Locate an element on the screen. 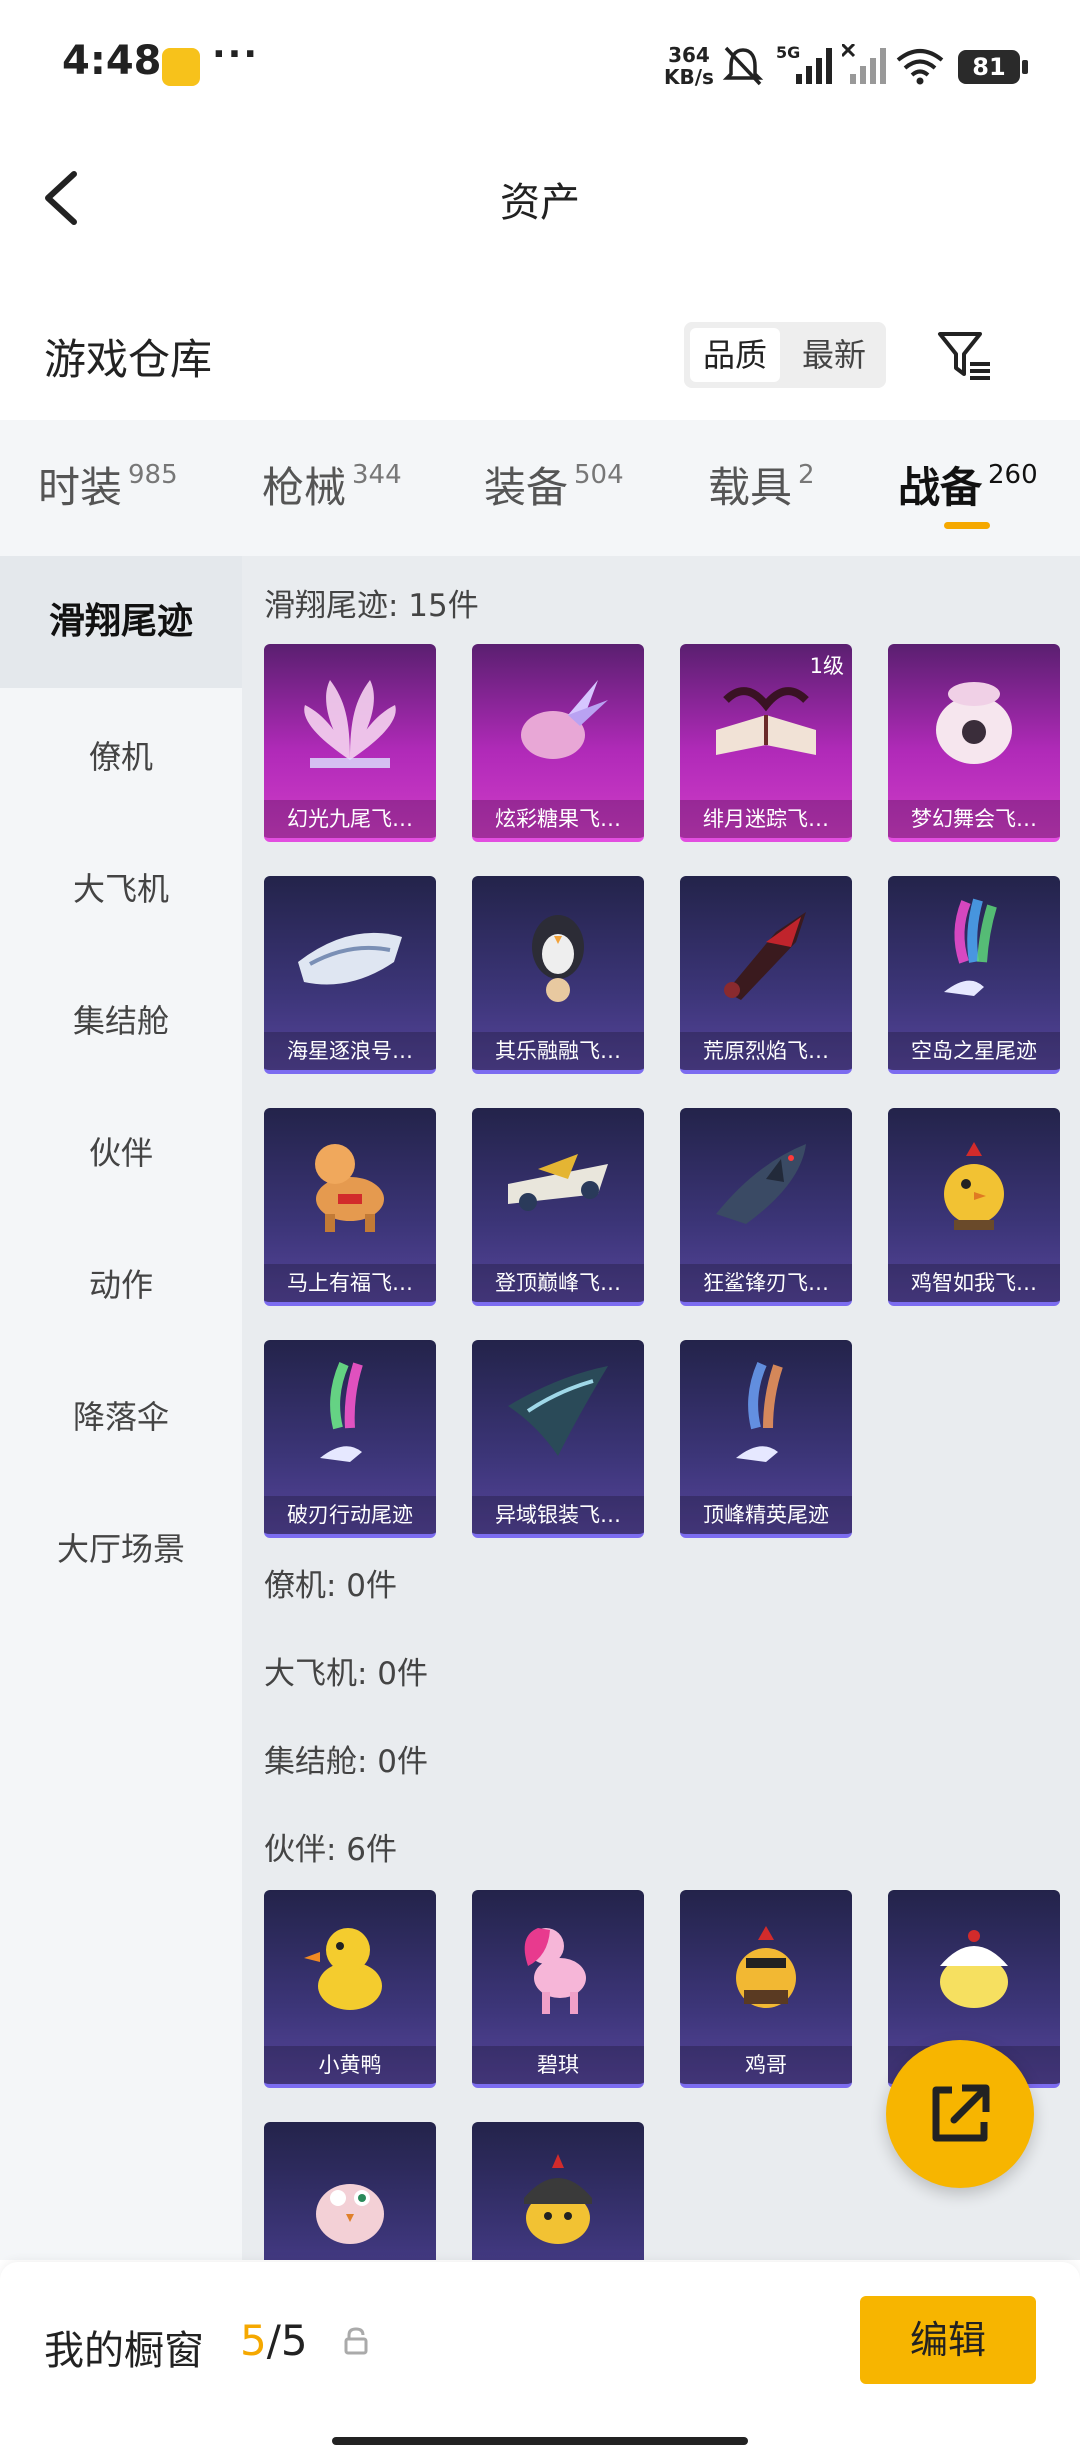 The image size is (1080, 2460). tab-count: 985 is located at coordinates (153, 475).